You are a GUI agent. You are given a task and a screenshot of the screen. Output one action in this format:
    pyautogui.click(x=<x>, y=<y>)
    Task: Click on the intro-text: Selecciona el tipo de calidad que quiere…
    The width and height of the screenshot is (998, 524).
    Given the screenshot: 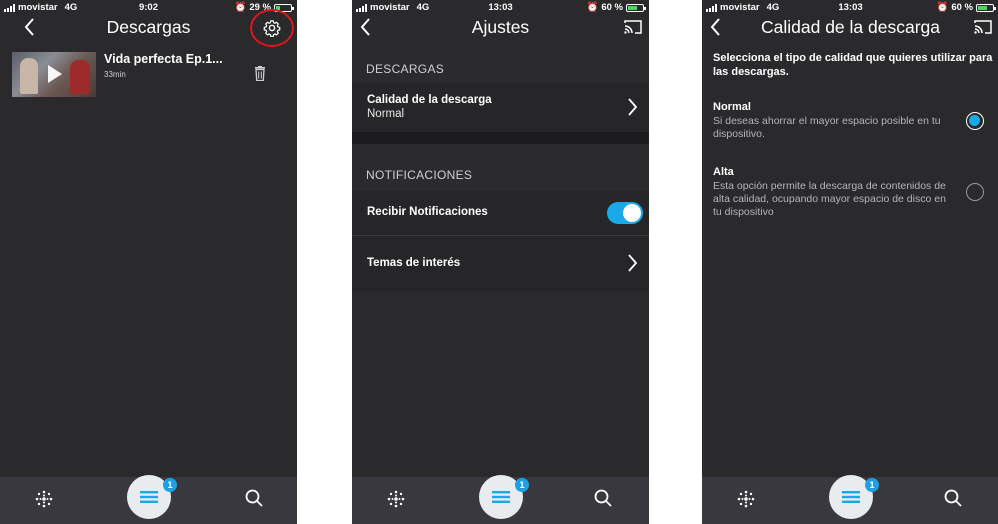 What is the action you would take?
    pyautogui.click(x=853, y=65)
    